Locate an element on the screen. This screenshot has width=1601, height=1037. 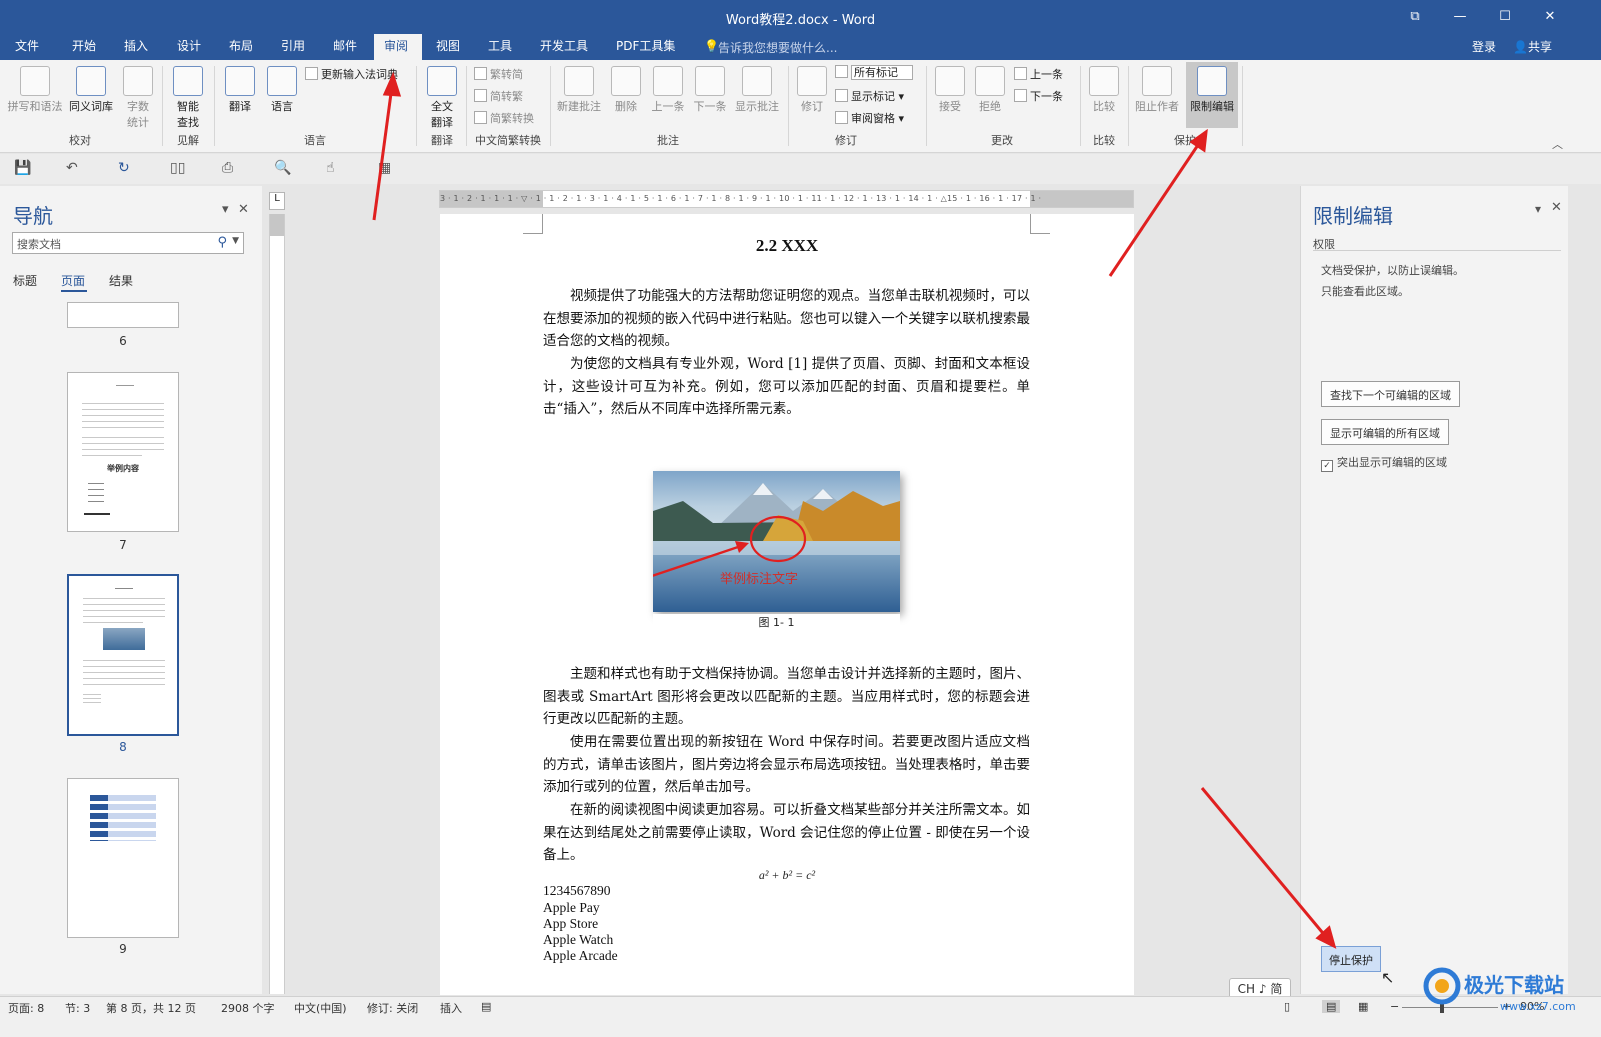
save-icon: 💾 is located at coordinates (22, 168).